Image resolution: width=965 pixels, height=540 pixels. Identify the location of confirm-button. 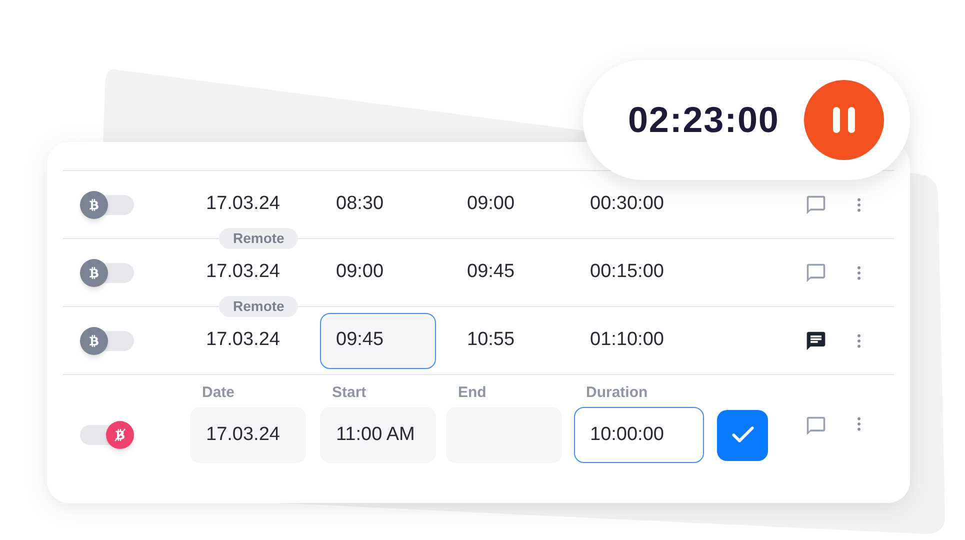
(742, 435).